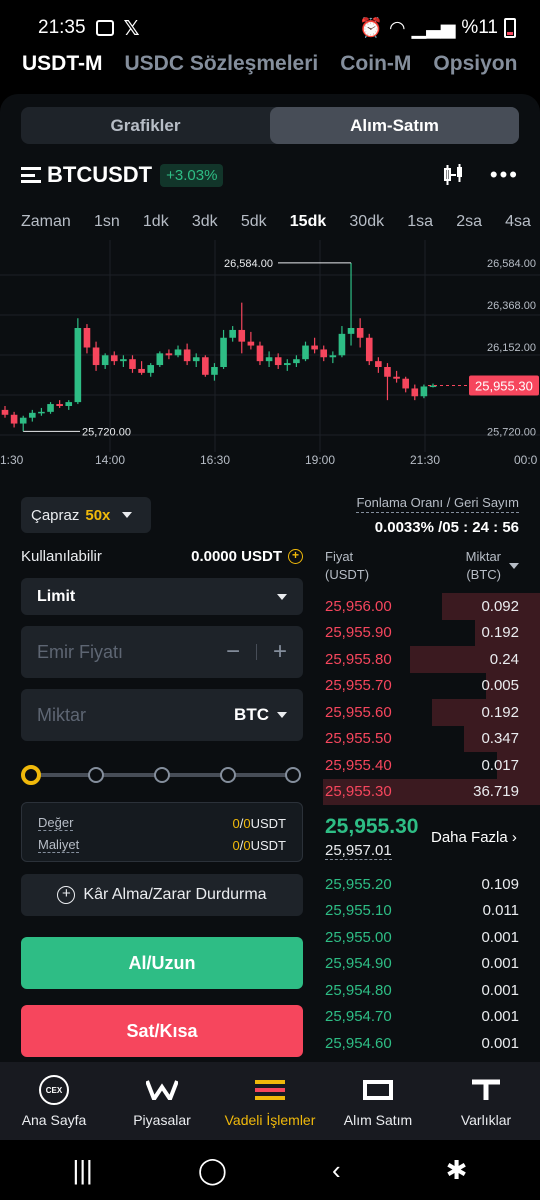  What do you see at coordinates (431, 765) in the screenshot?
I see `asks-row: 25,955.40 0.017` at bounding box center [431, 765].